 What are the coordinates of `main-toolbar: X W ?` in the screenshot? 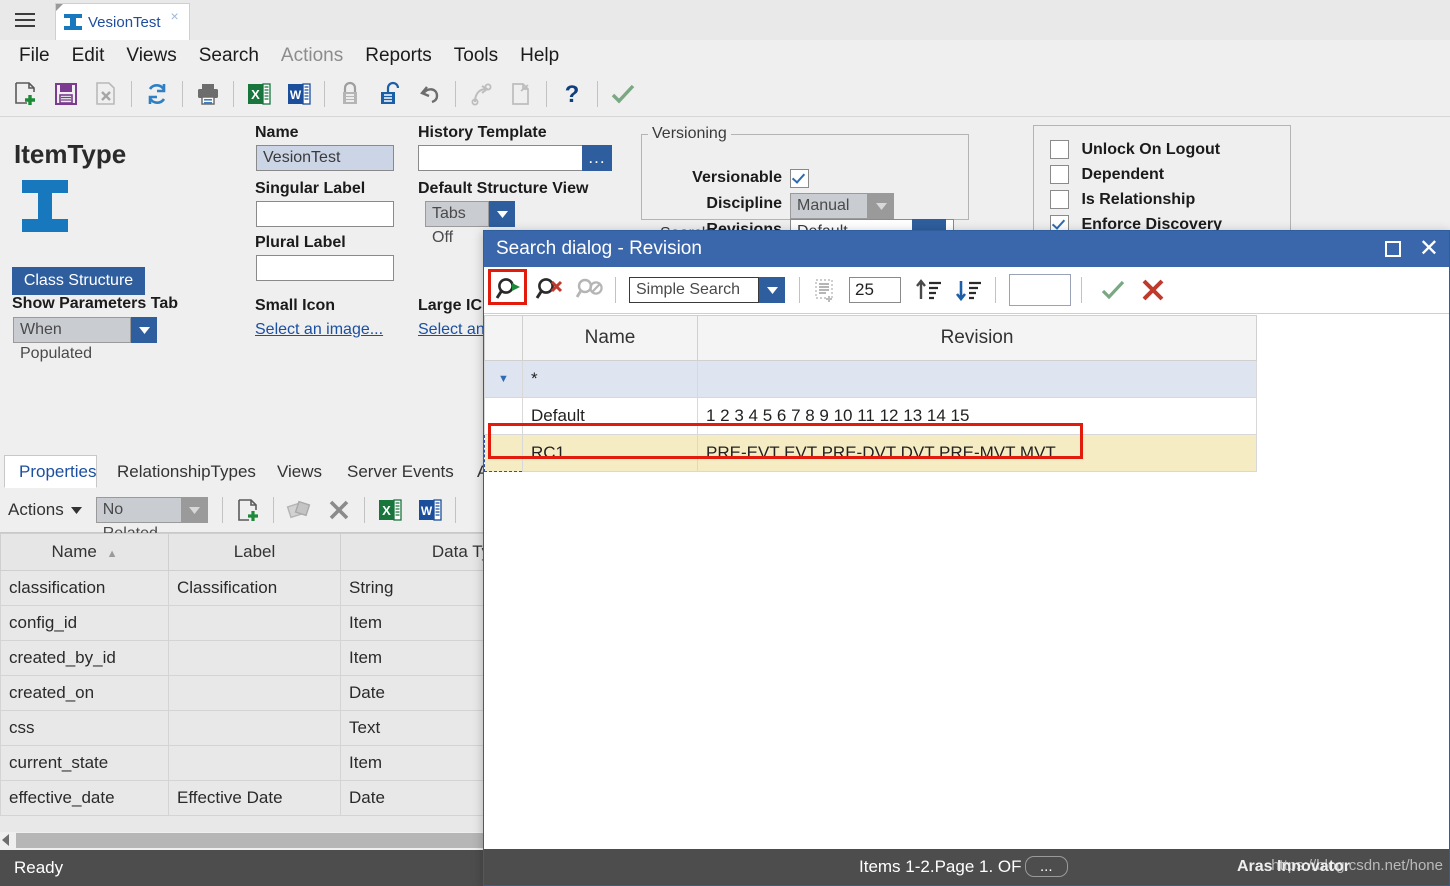 It's located at (725, 94).